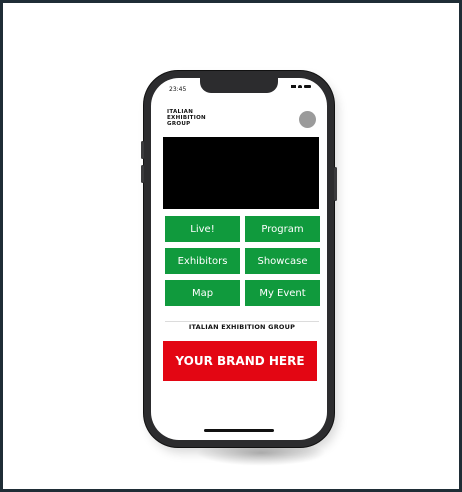 This screenshot has width=462, height=492. I want to click on sponsor-banner: YOUR BRAND HERE, so click(240, 361).